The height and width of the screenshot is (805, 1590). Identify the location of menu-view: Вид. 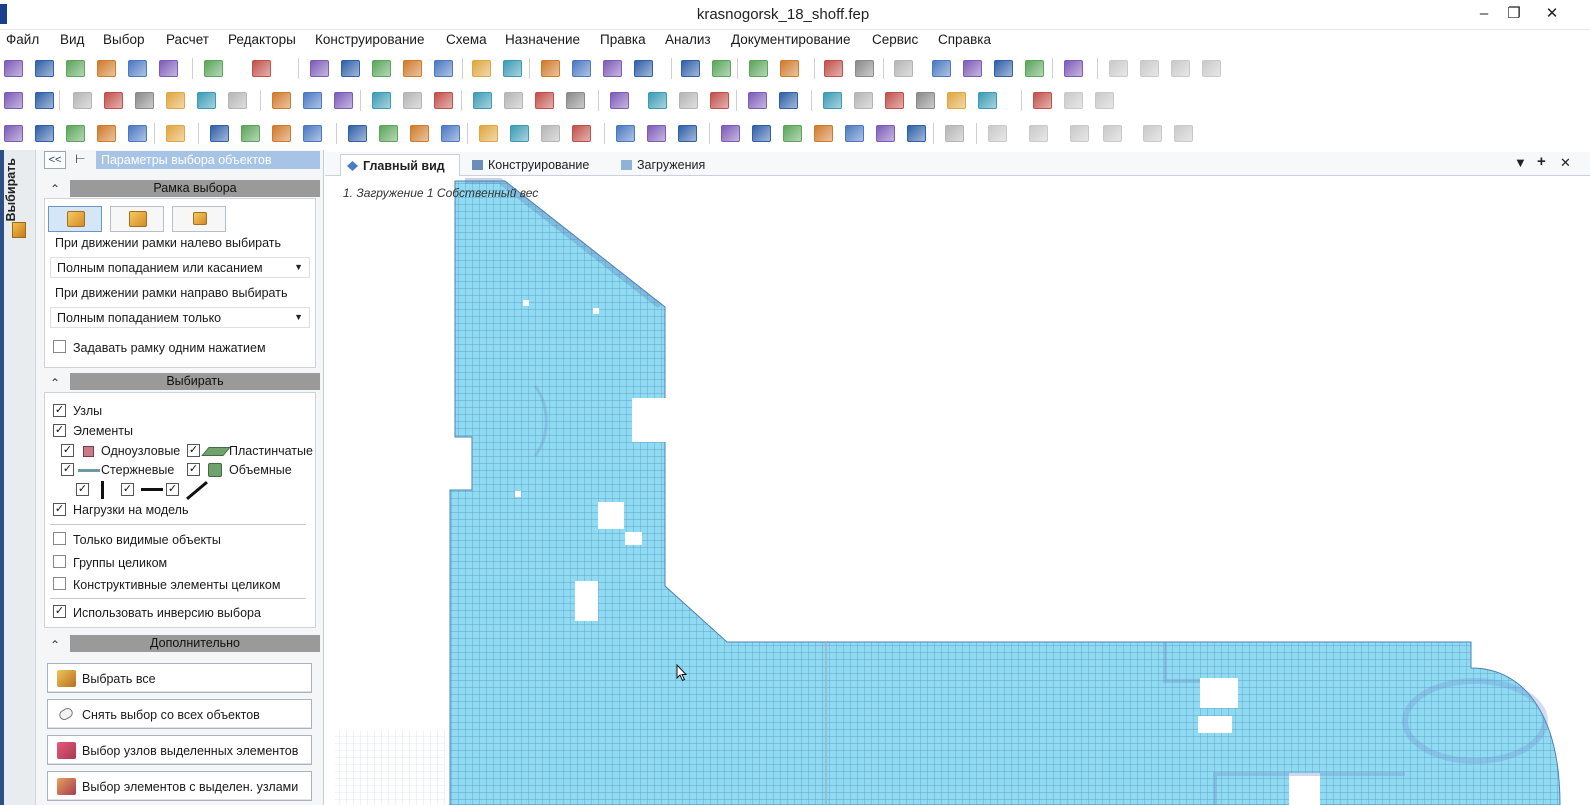
(72, 39).